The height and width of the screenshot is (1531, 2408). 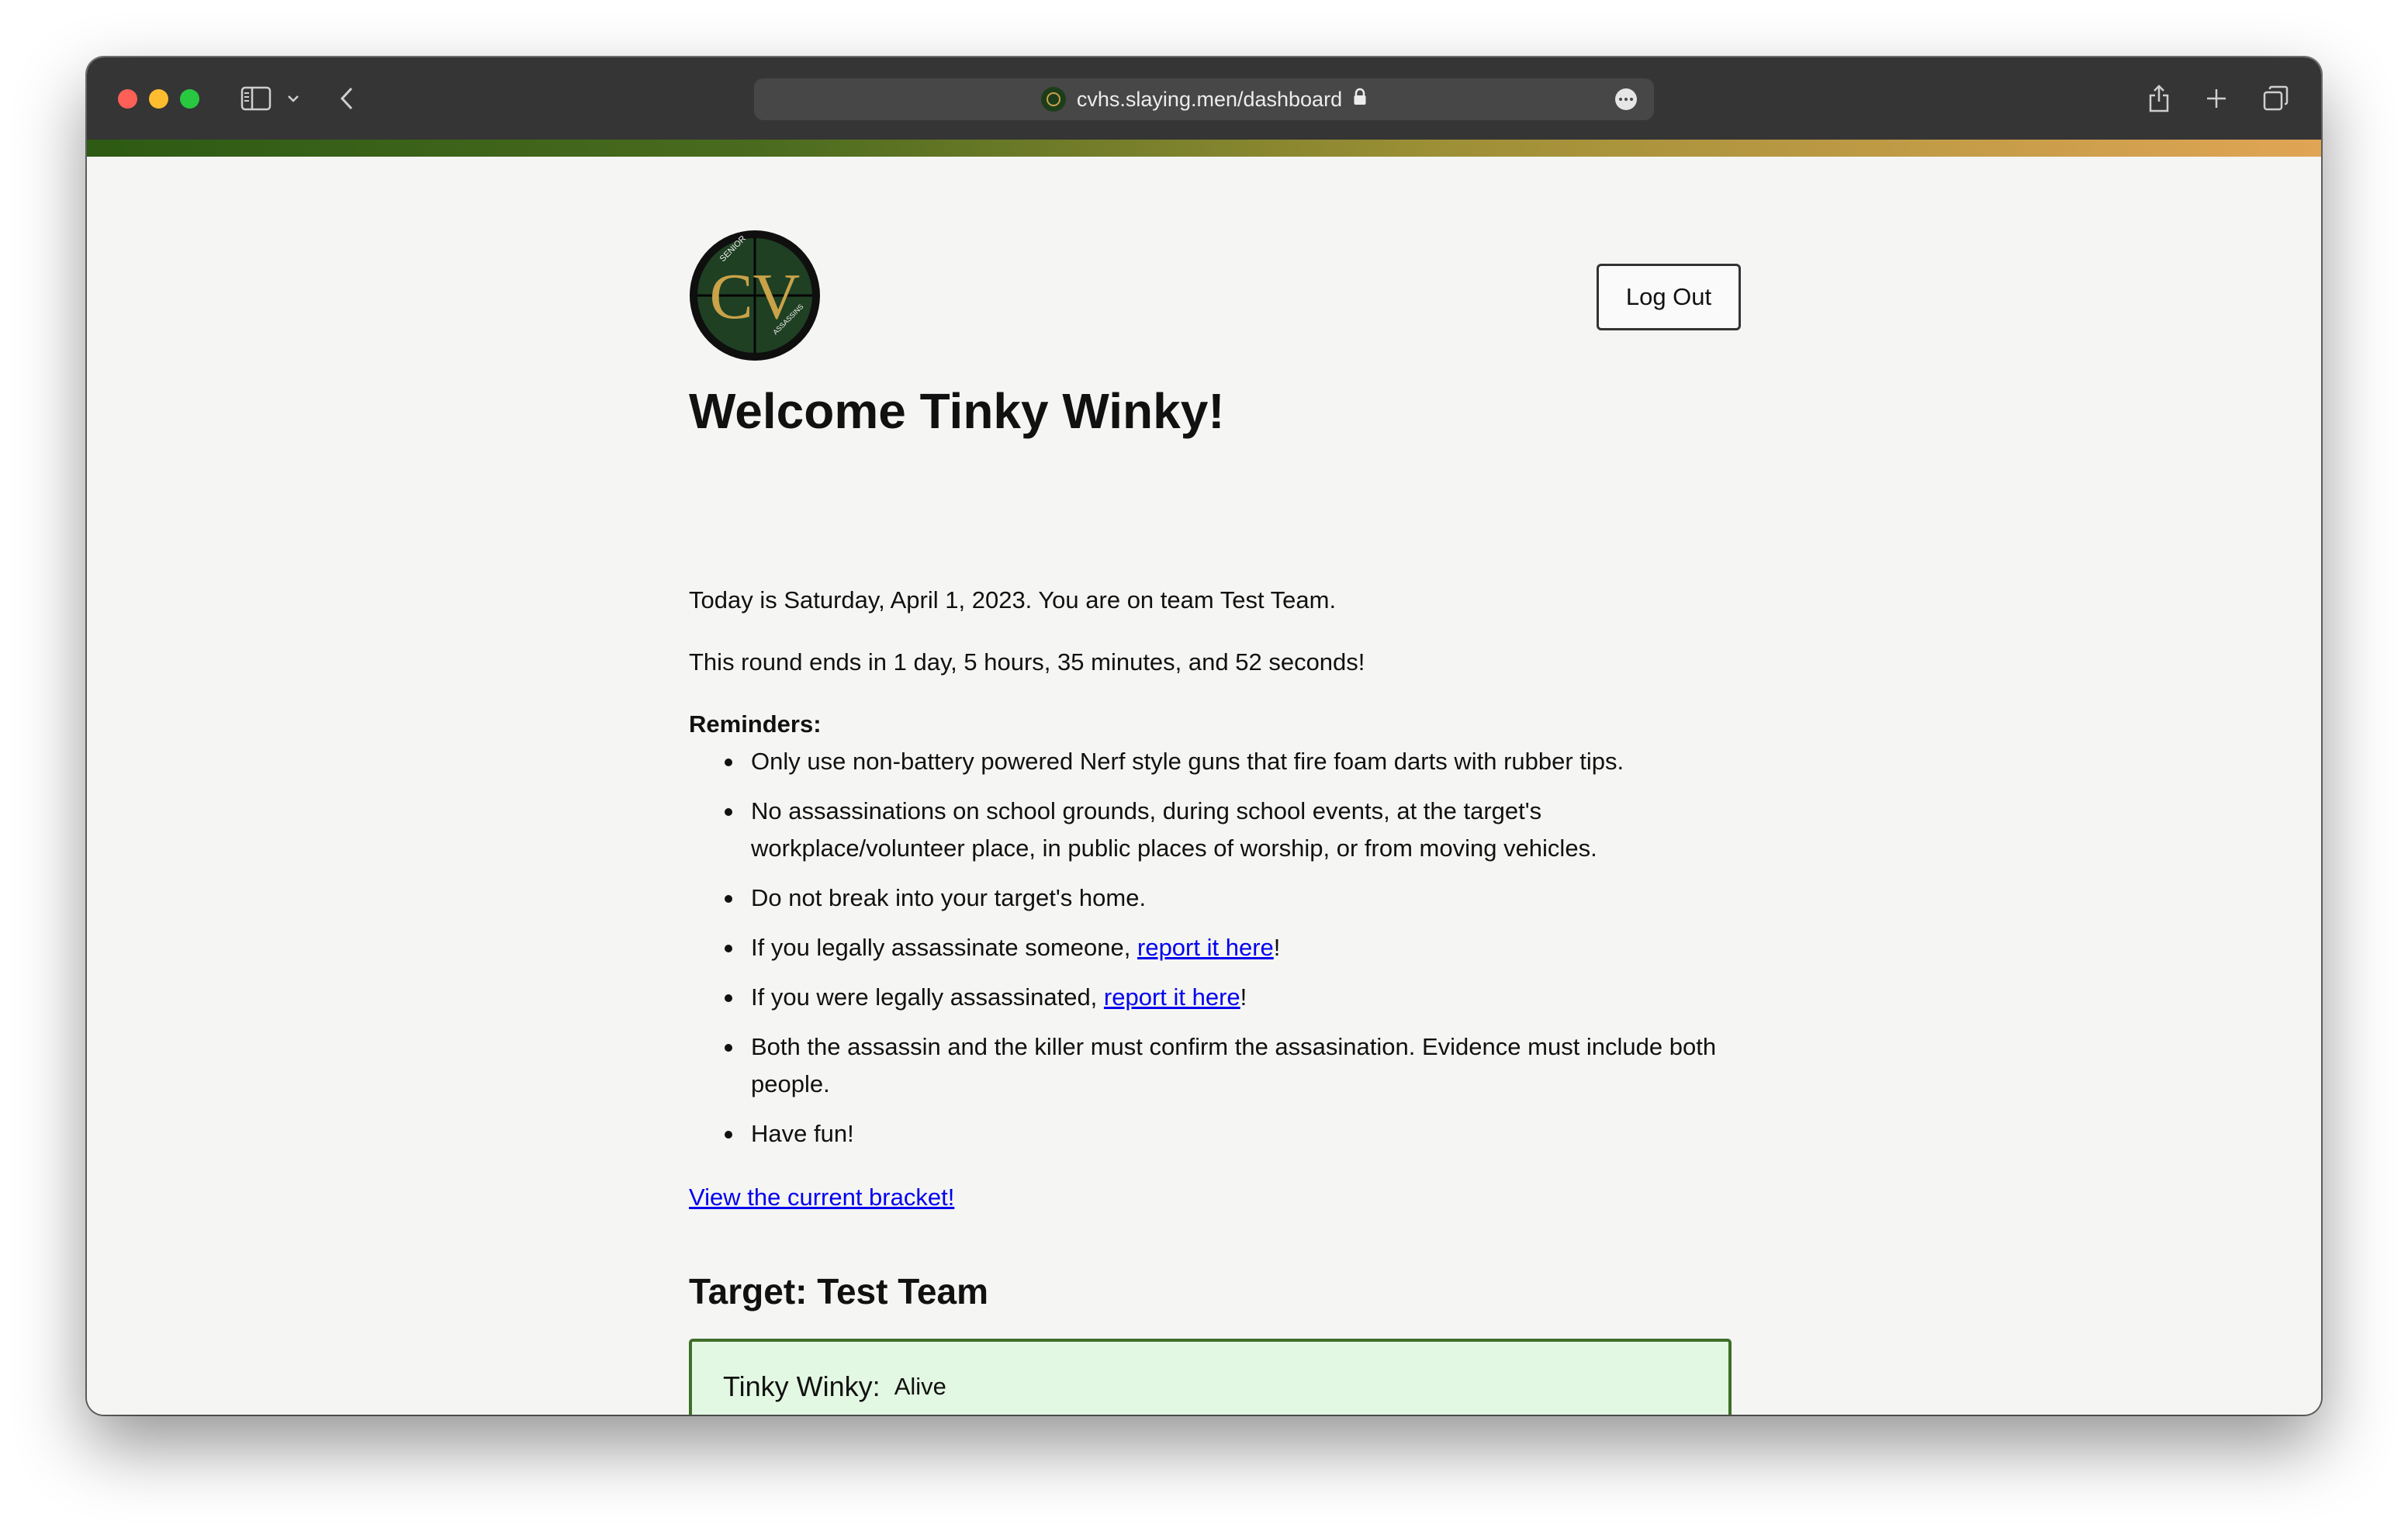 I want to click on reminder-item: Do not break into your target's home., so click(x=1228, y=898).